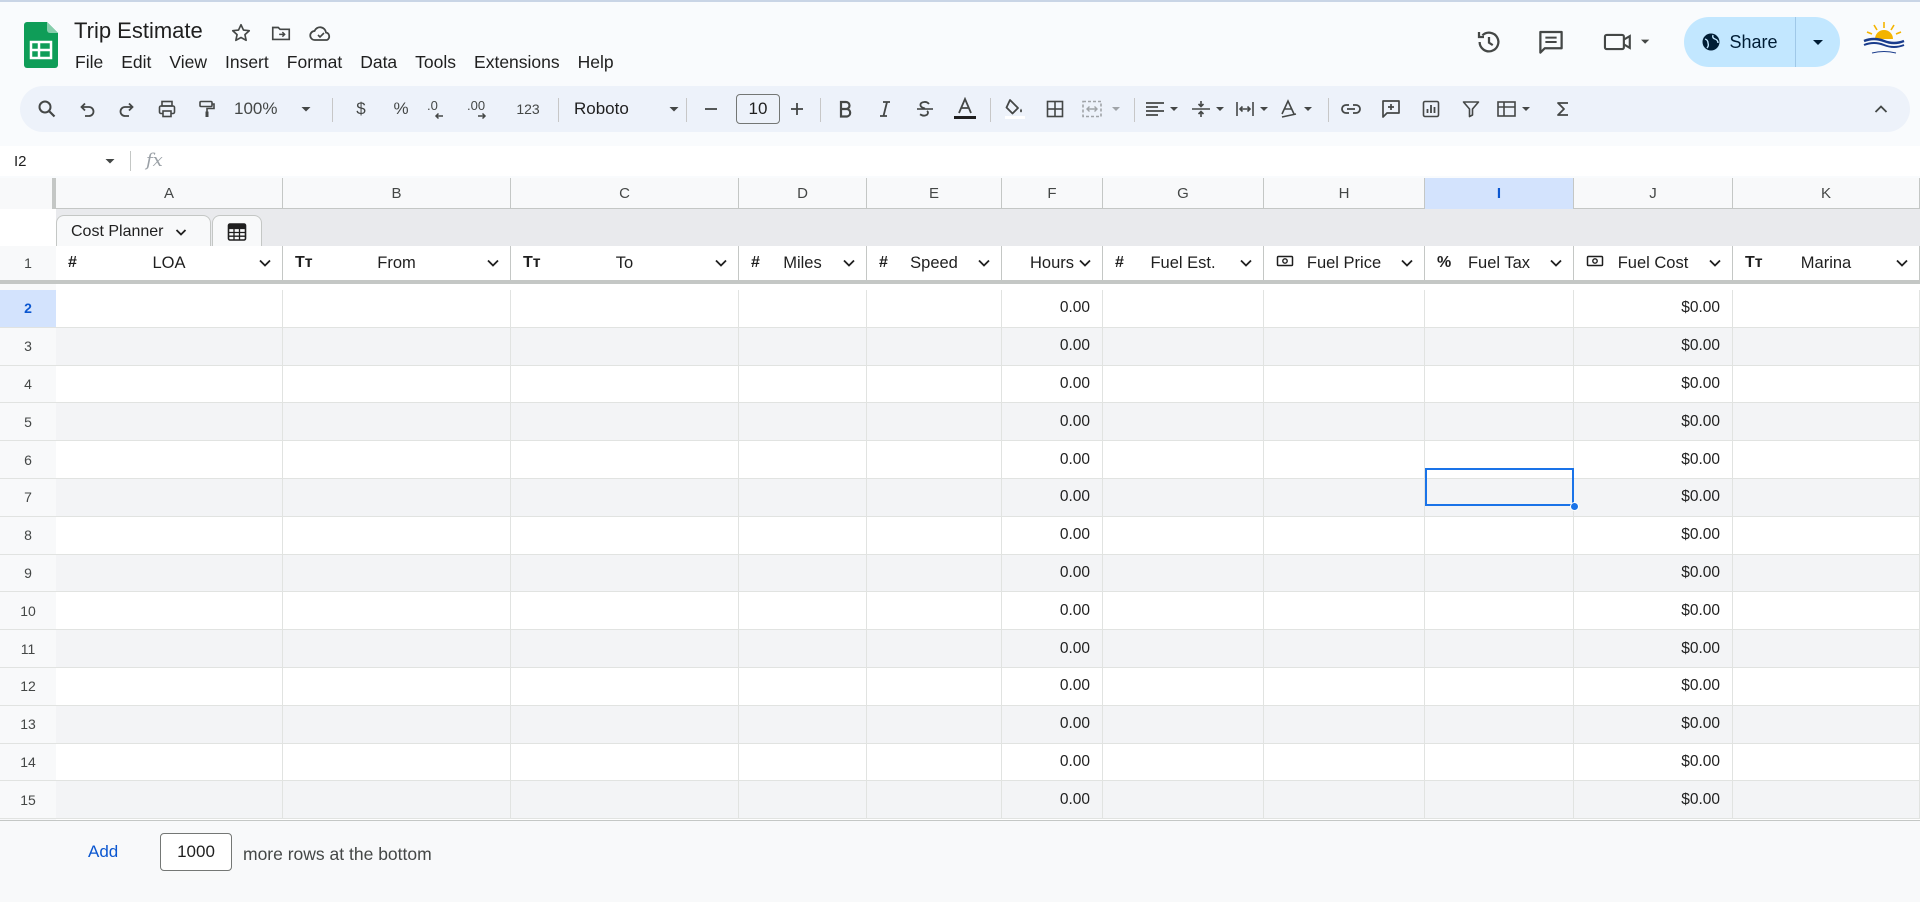  I want to click on row-header: 15, so click(28, 800).